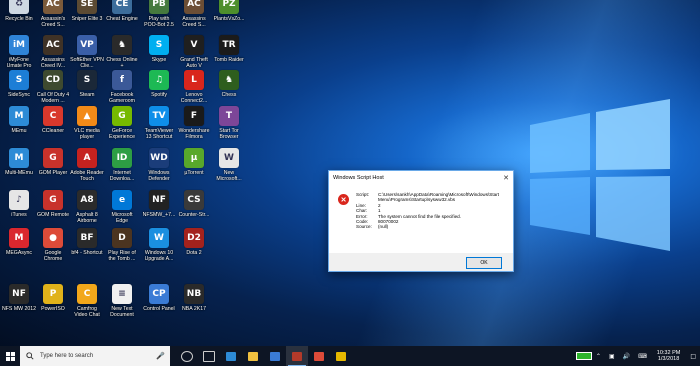 This screenshot has width=700, height=366. Describe the element at coordinates (122, 63) in the screenshot. I see `desktop-icon-label: Chess Online +` at that location.